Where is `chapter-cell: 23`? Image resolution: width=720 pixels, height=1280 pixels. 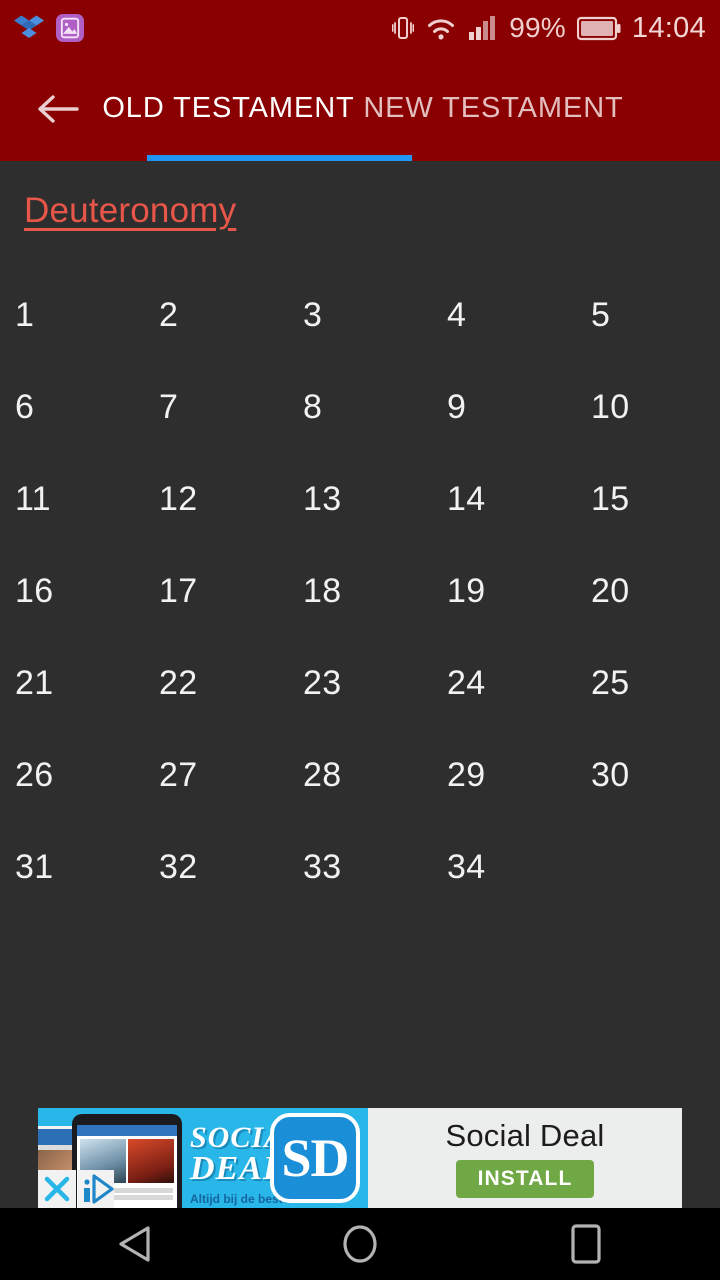 chapter-cell: 23 is located at coordinates (375, 683).